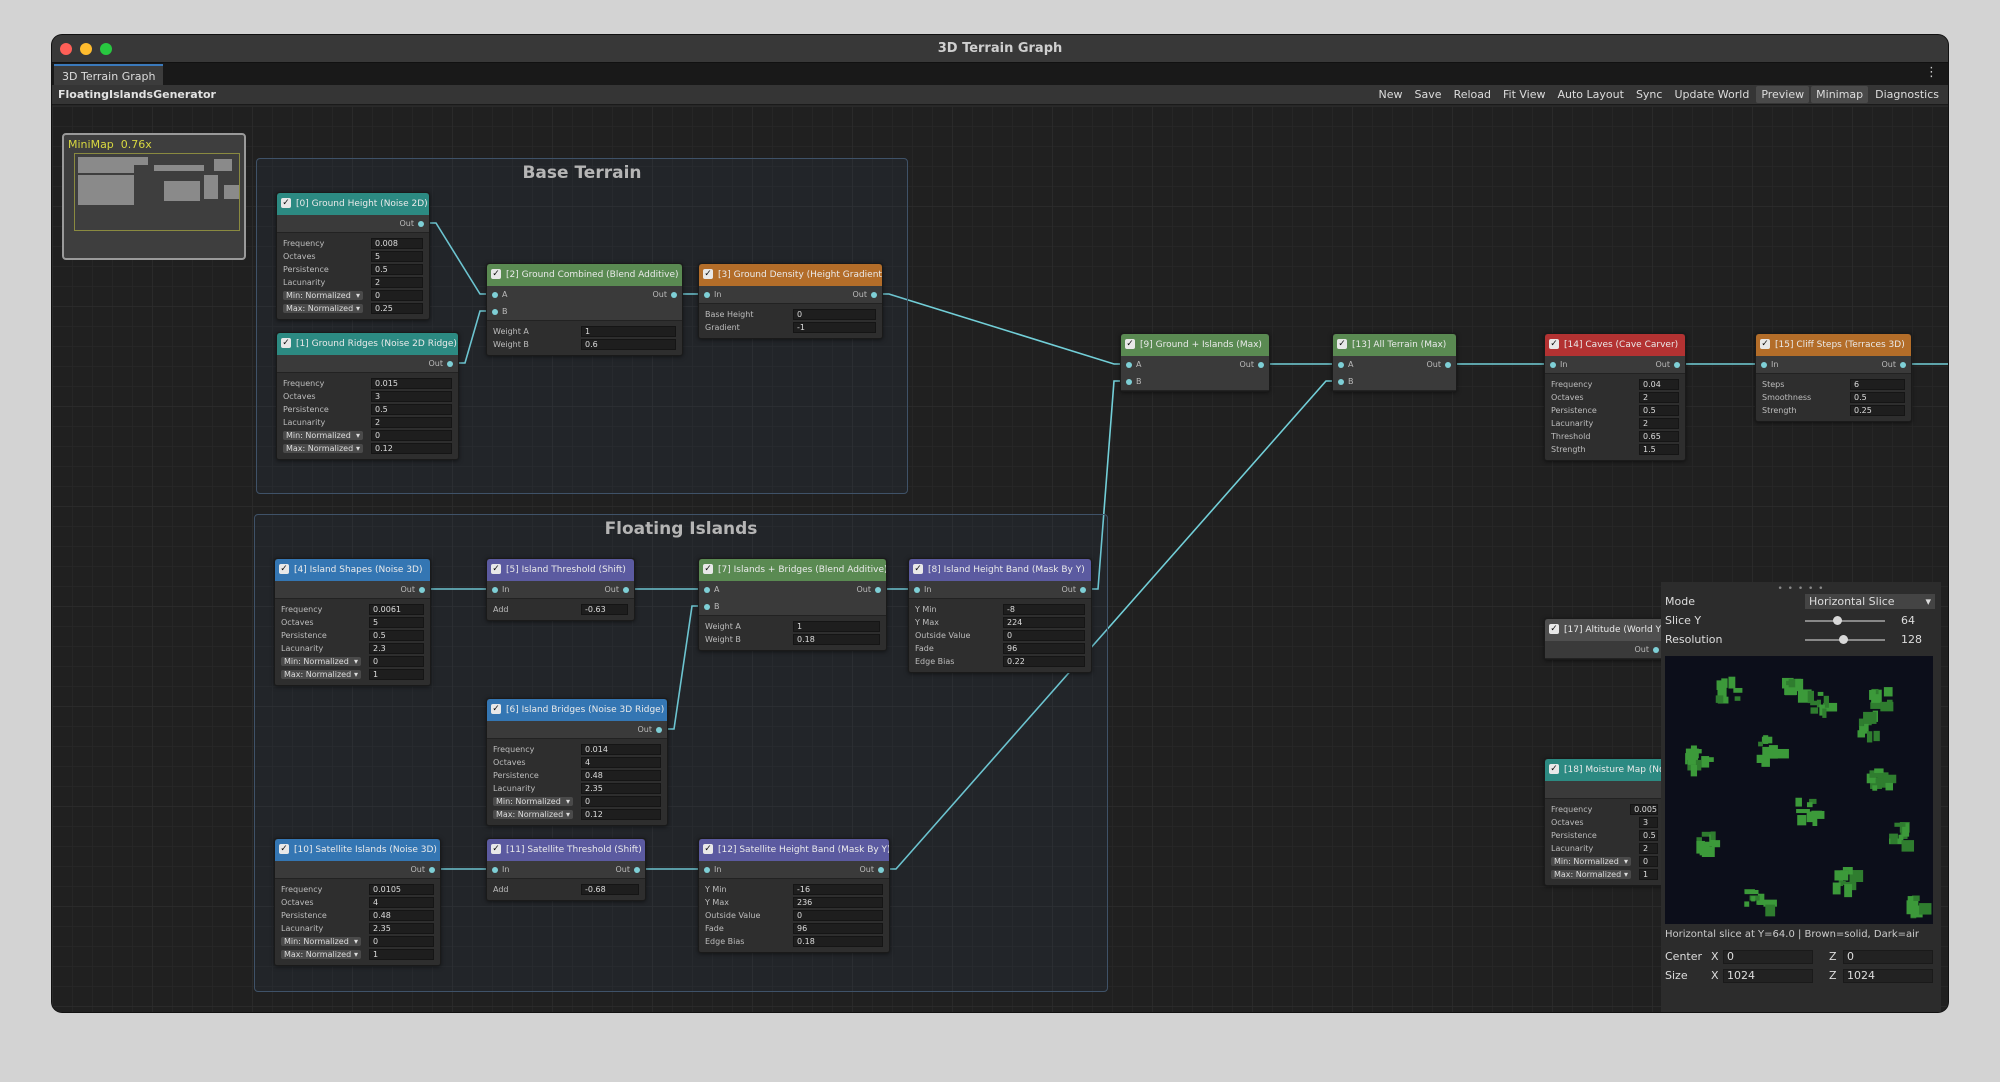  What do you see at coordinates (621, 814) in the screenshot?
I see `property-value-field: 0.12` at bounding box center [621, 814].